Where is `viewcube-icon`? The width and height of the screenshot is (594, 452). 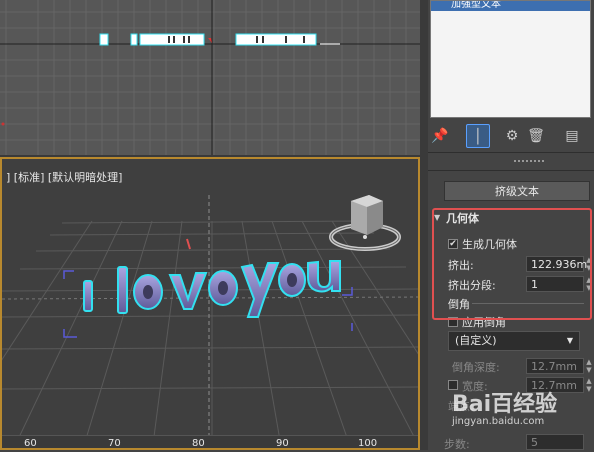 viewcube-icon is located at coordinates (367, 224).